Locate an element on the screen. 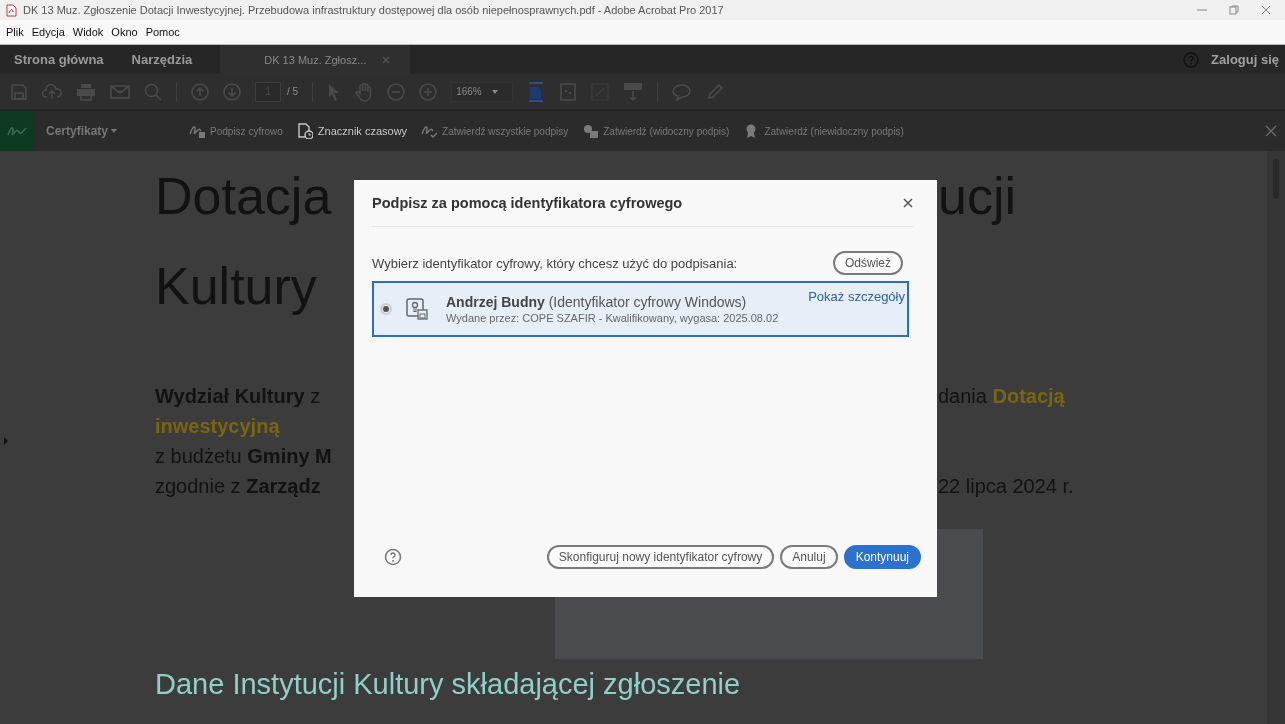 Image resolution: width=1285 pixels, height=724 pixels. paragraph-text: inwestycyjną is located at coordinates (217, 426).